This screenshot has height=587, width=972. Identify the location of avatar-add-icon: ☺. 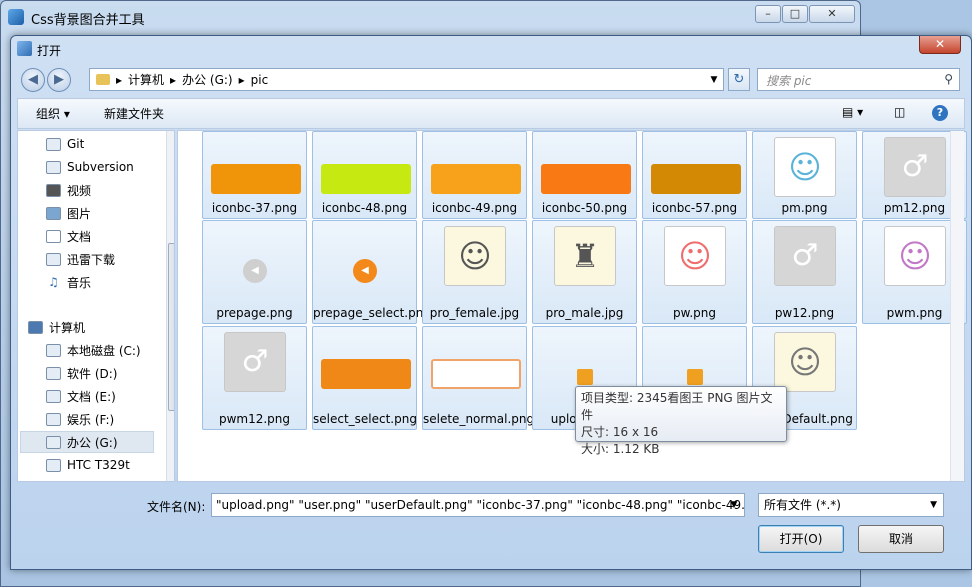
(915, 256).